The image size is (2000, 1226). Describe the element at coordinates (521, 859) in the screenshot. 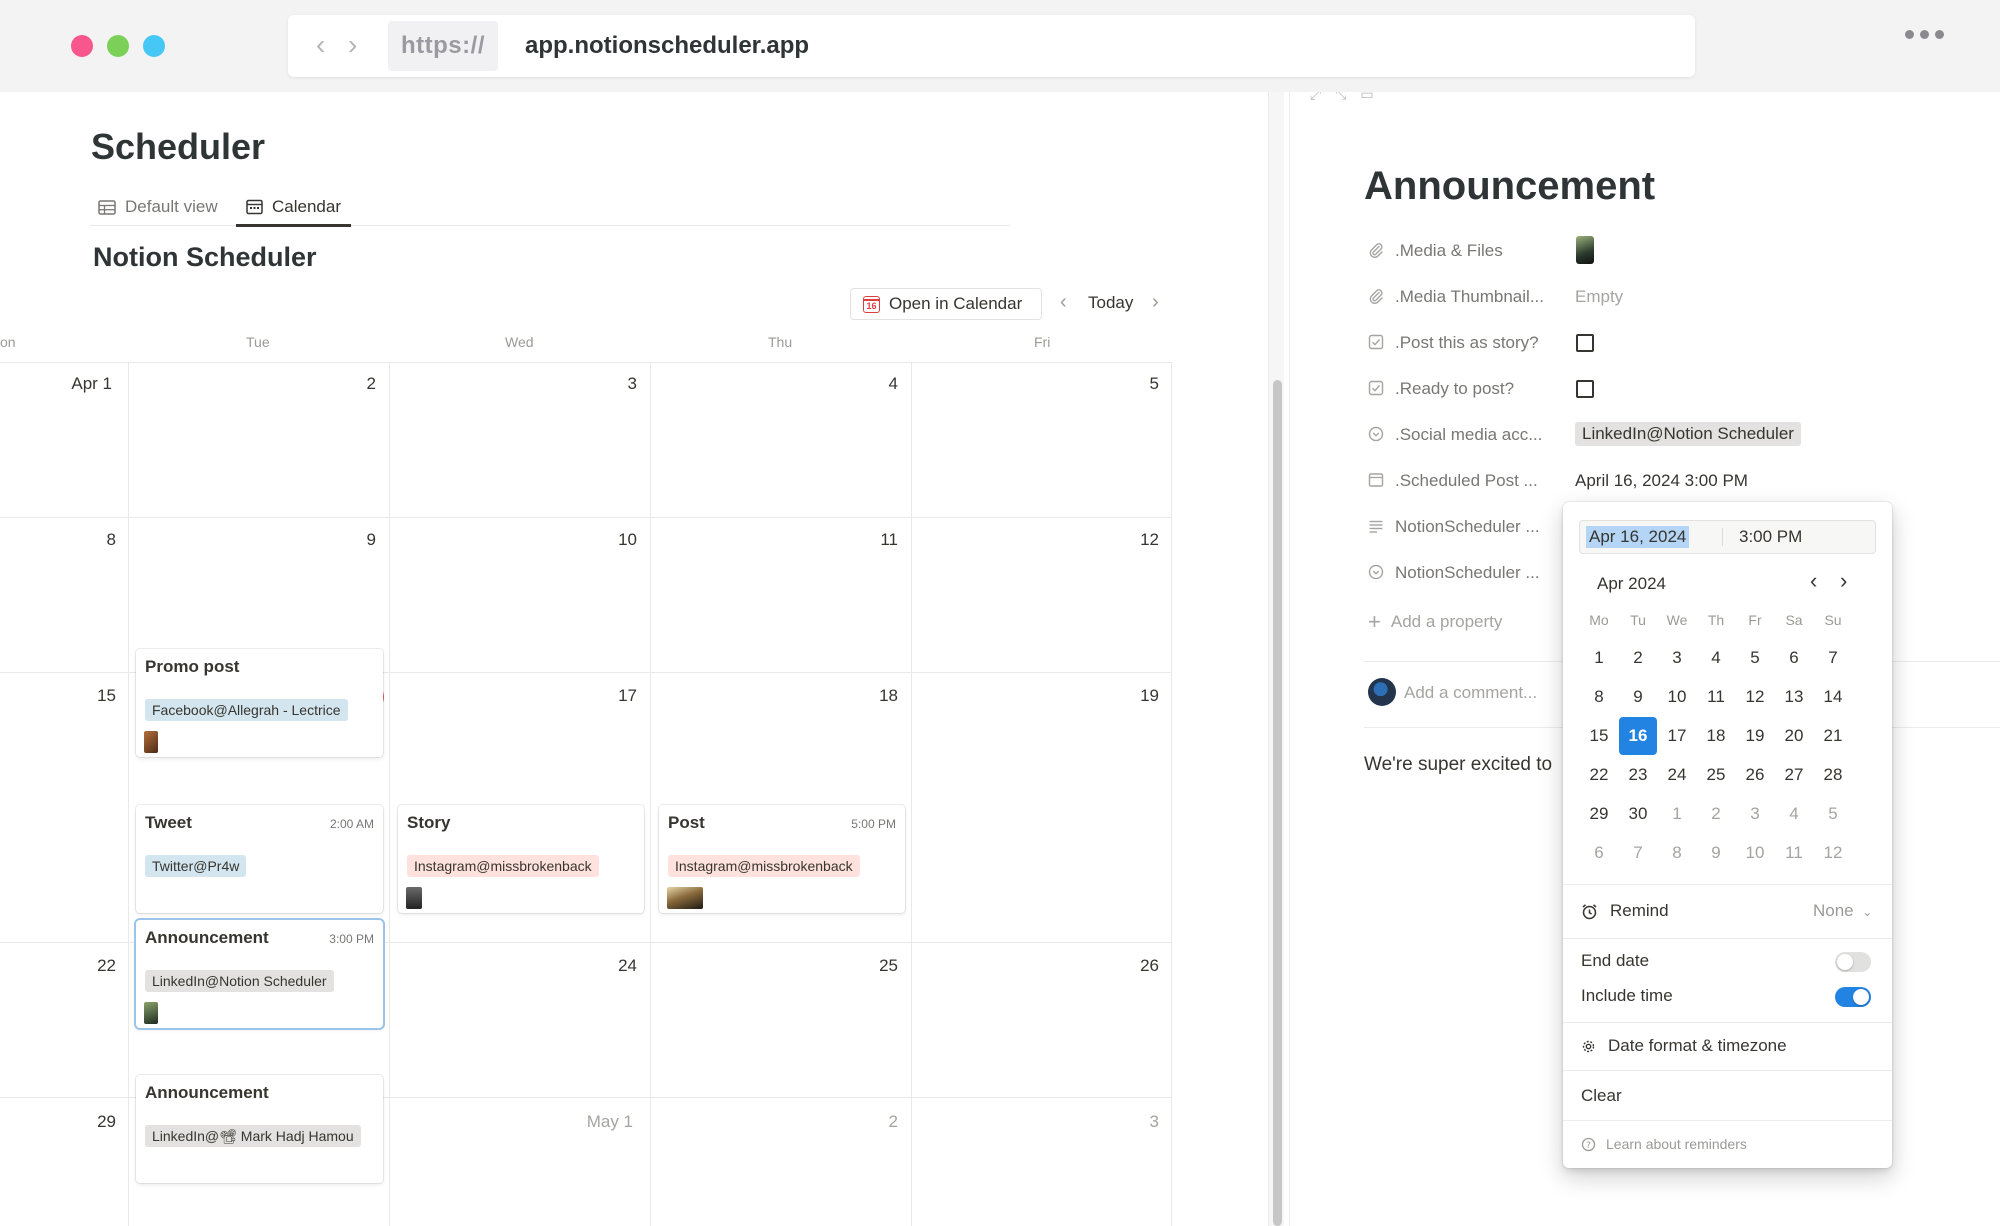

I see `event-card-story: Story Instagram@missbrokenback` at that location.